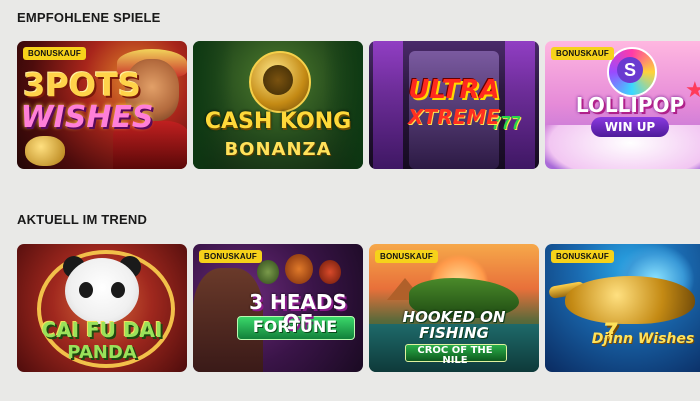  Describe the element at coordinates (102, 352) in the screenshot. I see `game-logo-line2: PANDA` at that location.